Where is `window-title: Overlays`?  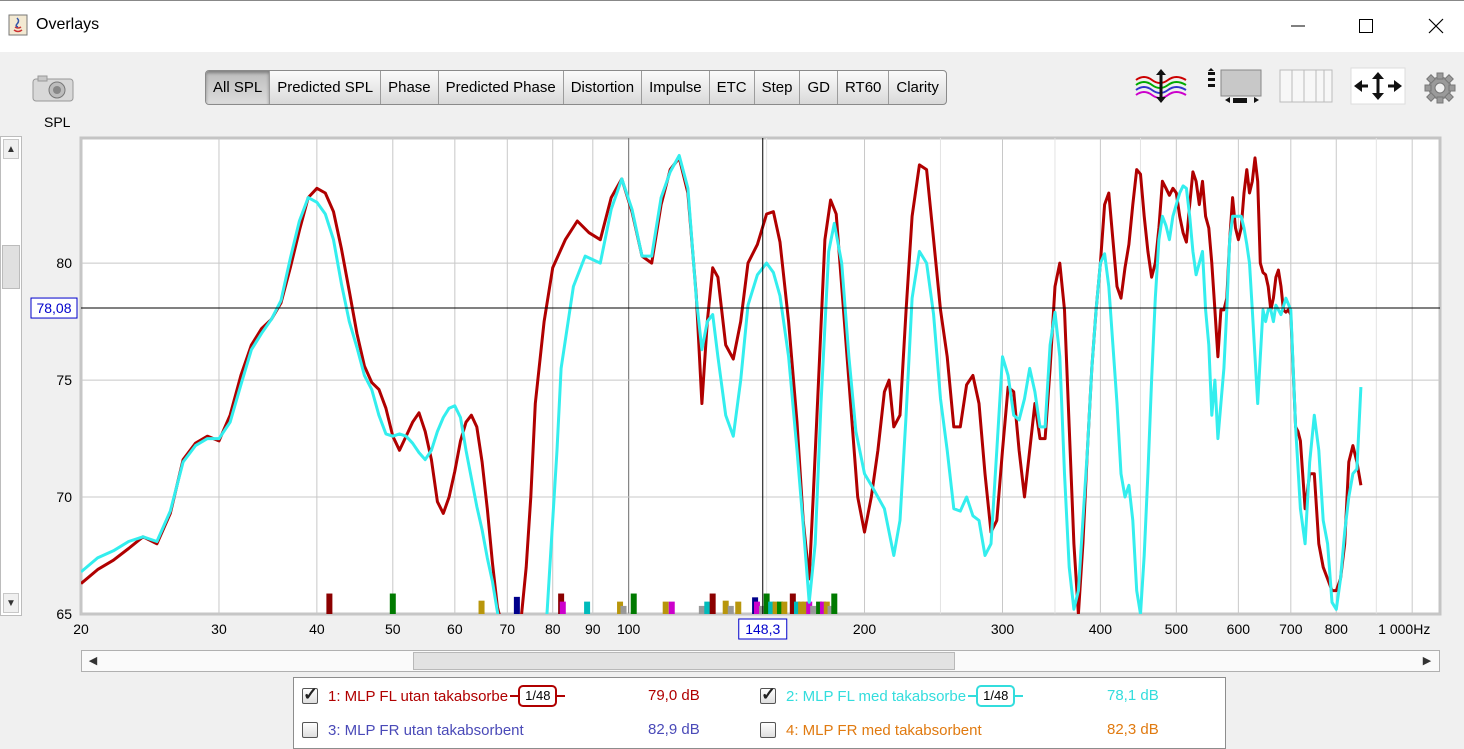
window-title: Overlays is located at coordinates (68, 24).